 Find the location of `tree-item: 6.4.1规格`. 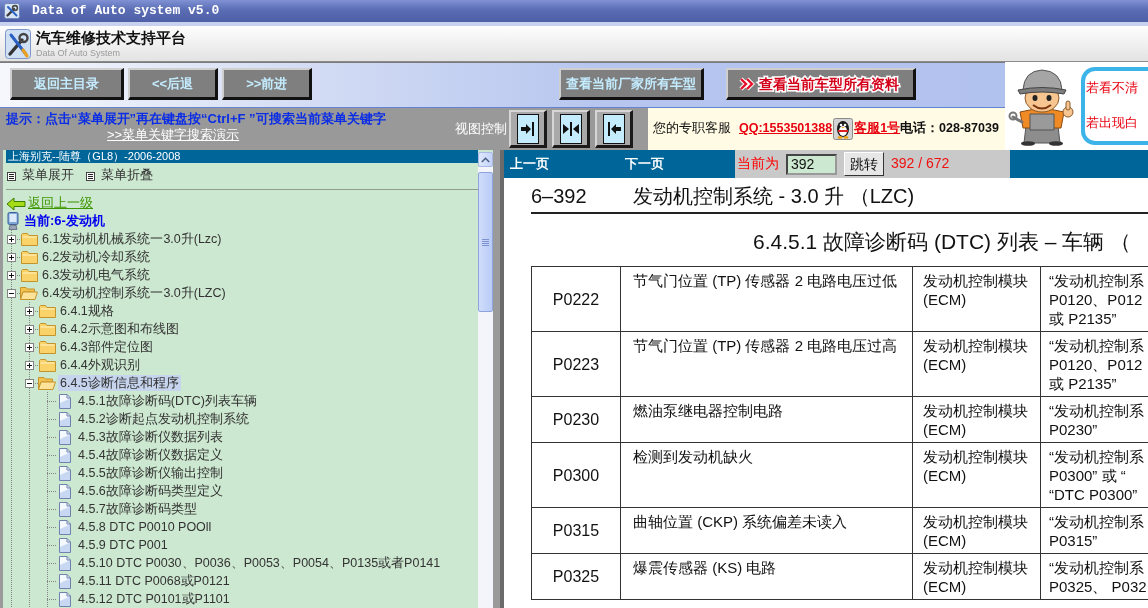

tree-item: 6.4.1规格 is located at coordinates (87, 311).